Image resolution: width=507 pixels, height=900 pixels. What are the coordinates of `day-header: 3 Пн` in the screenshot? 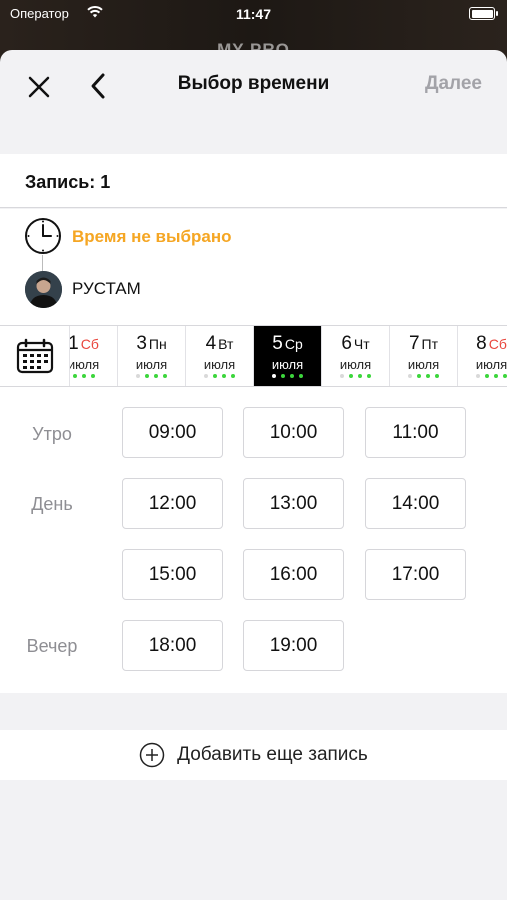 It's located at (151, 344).